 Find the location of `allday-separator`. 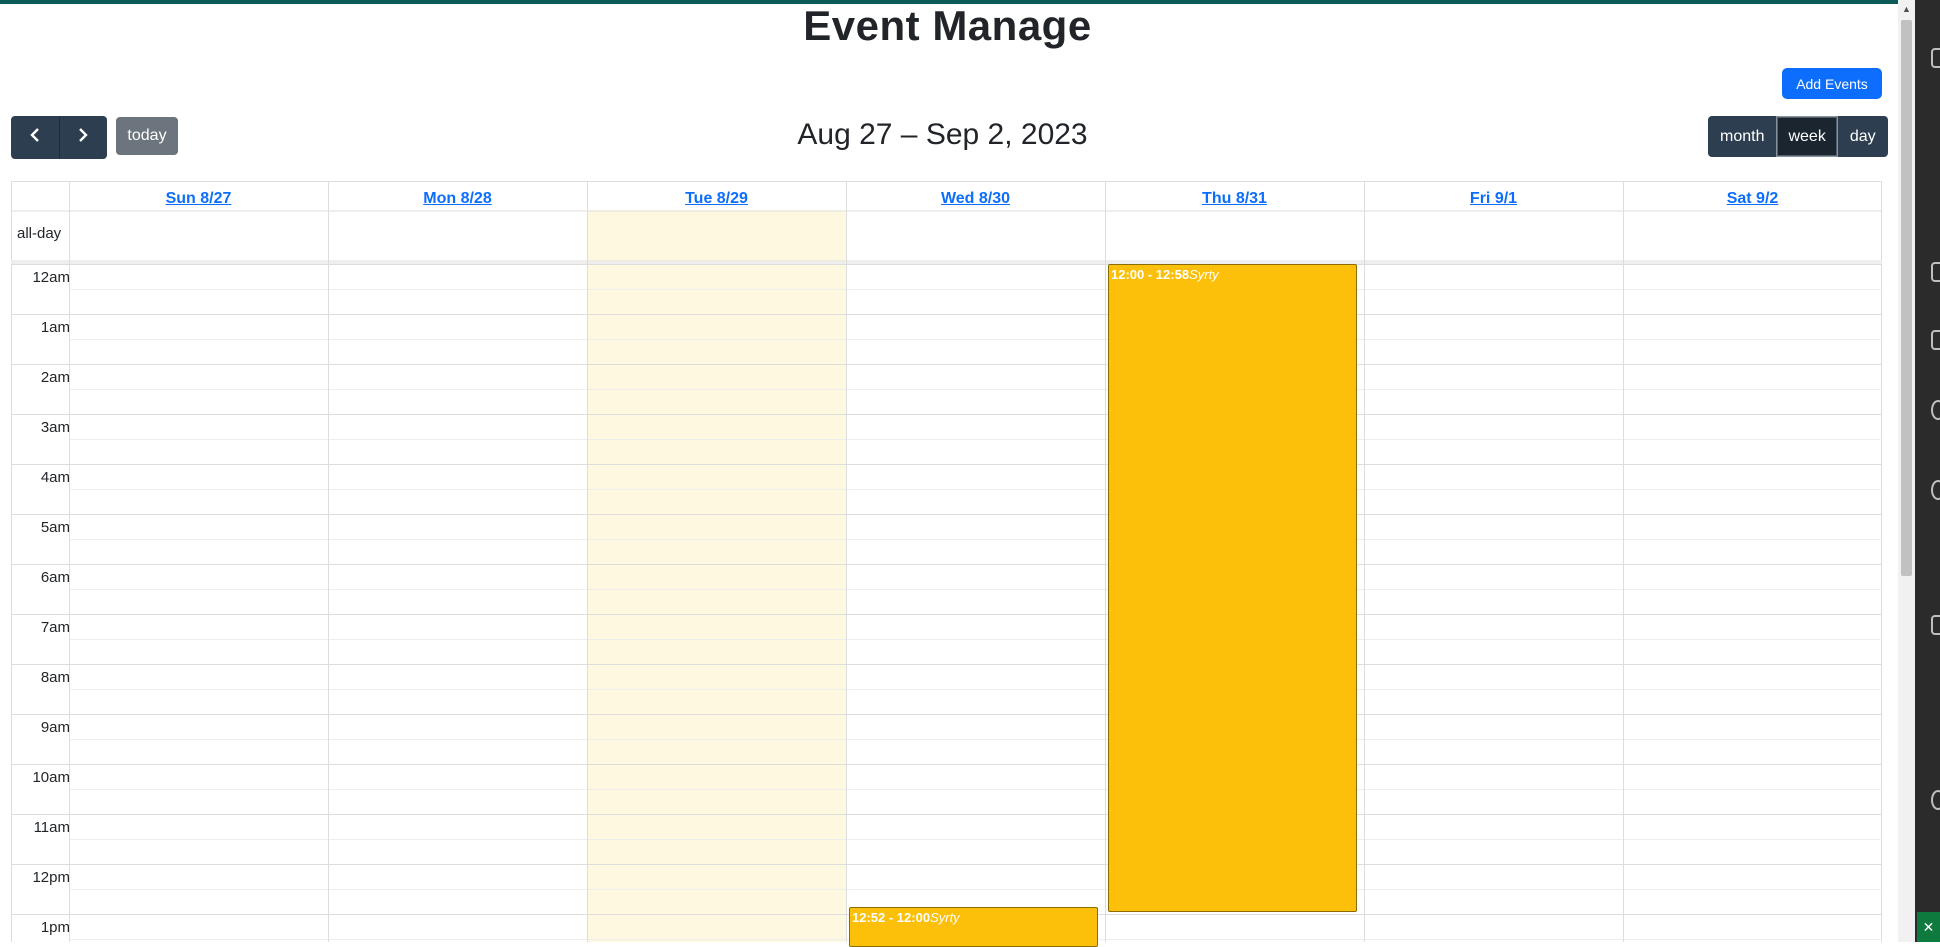

allday-separator is located at coordinates (946, 262).